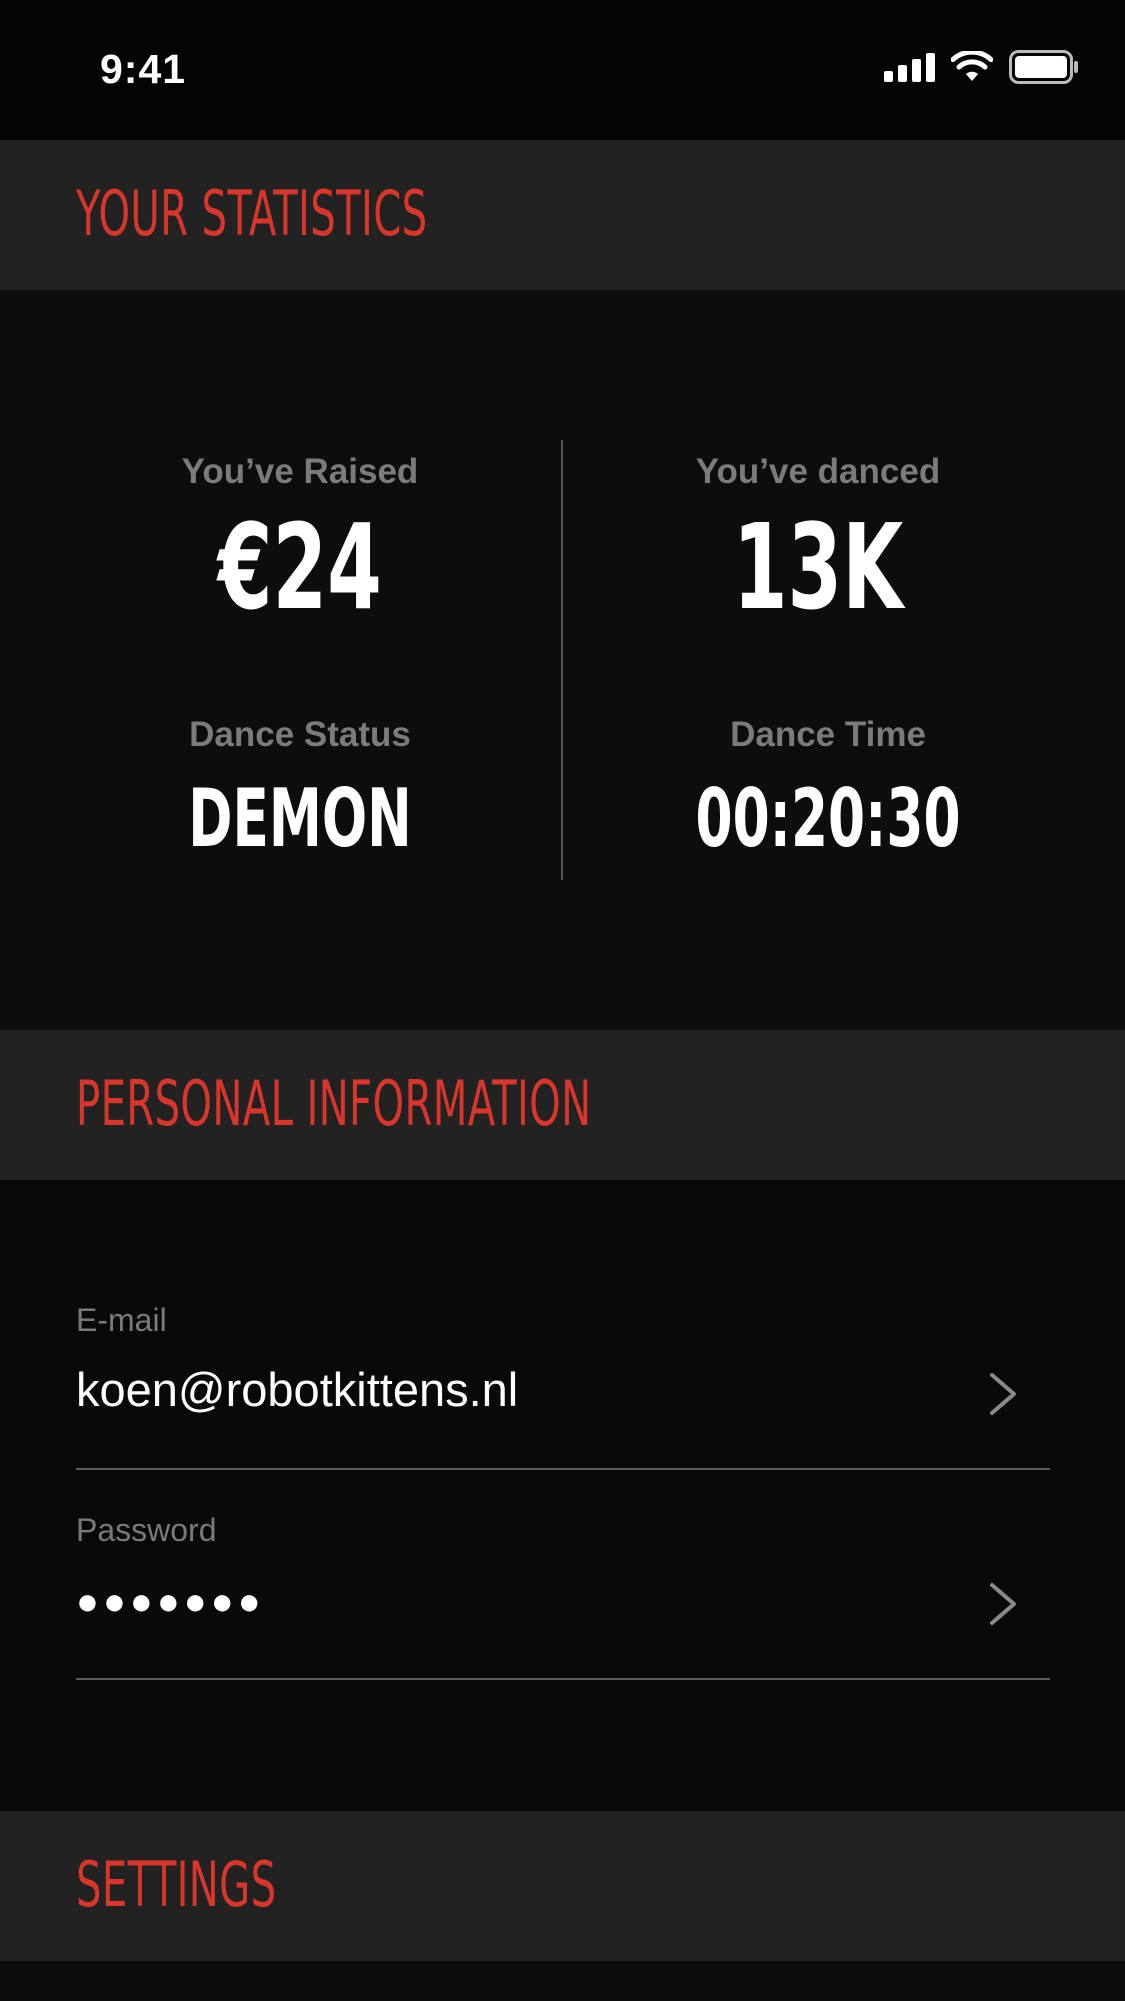 The width and height of the screenshot is (1125, 2001). I want to click on personal-title: PERSONAL INFORMATION, so click(334, 1103).